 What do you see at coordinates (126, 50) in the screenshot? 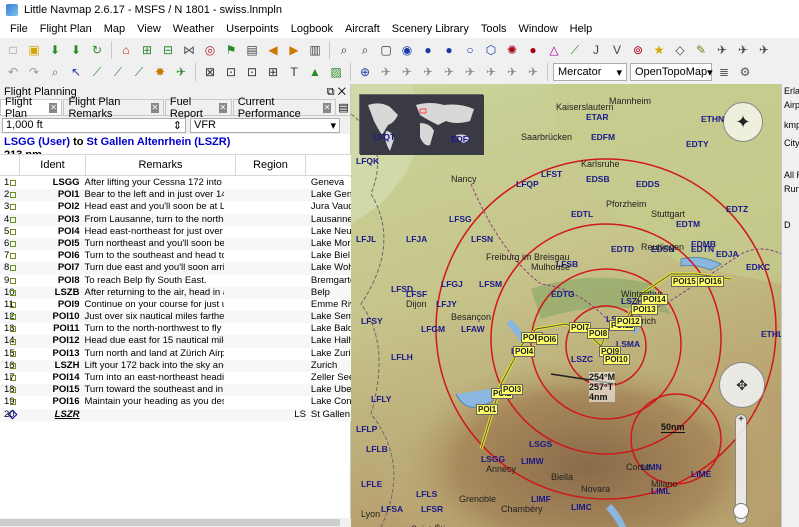
I see `home-icon: ⌂` at bounding box center [126, 50].